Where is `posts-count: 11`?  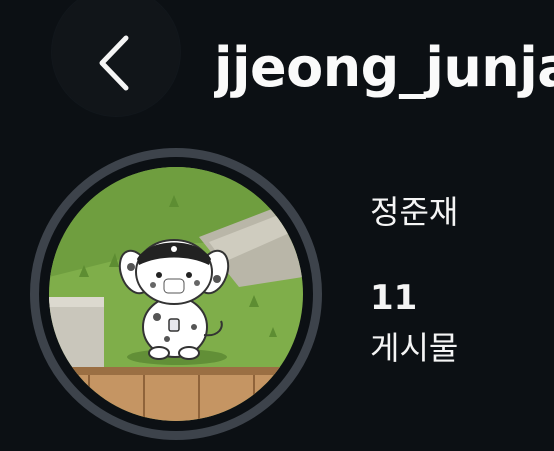
posts-count: 11 is located at coordinates (394, 298).